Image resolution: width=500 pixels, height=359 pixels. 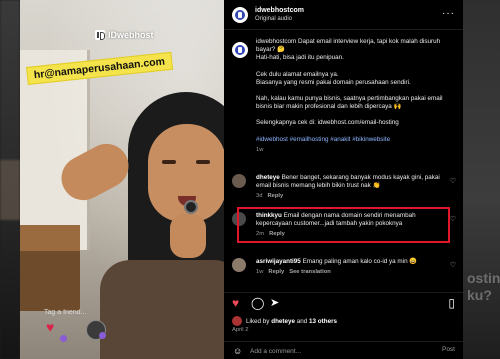 What do you see at coordinates (483, 286) in the screenshot?
I see `background-ghost-text: osting ku?` at bounding box center [483, 286].